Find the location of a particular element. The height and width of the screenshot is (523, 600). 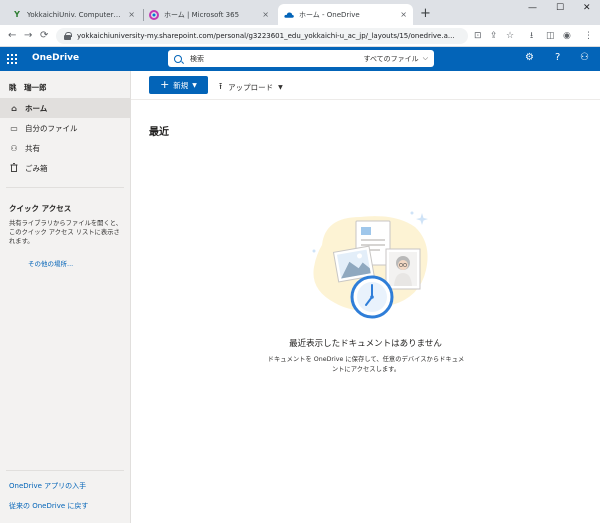

upload-button: ⭱ アップロード ▼ is located at coordinates (251, 87).